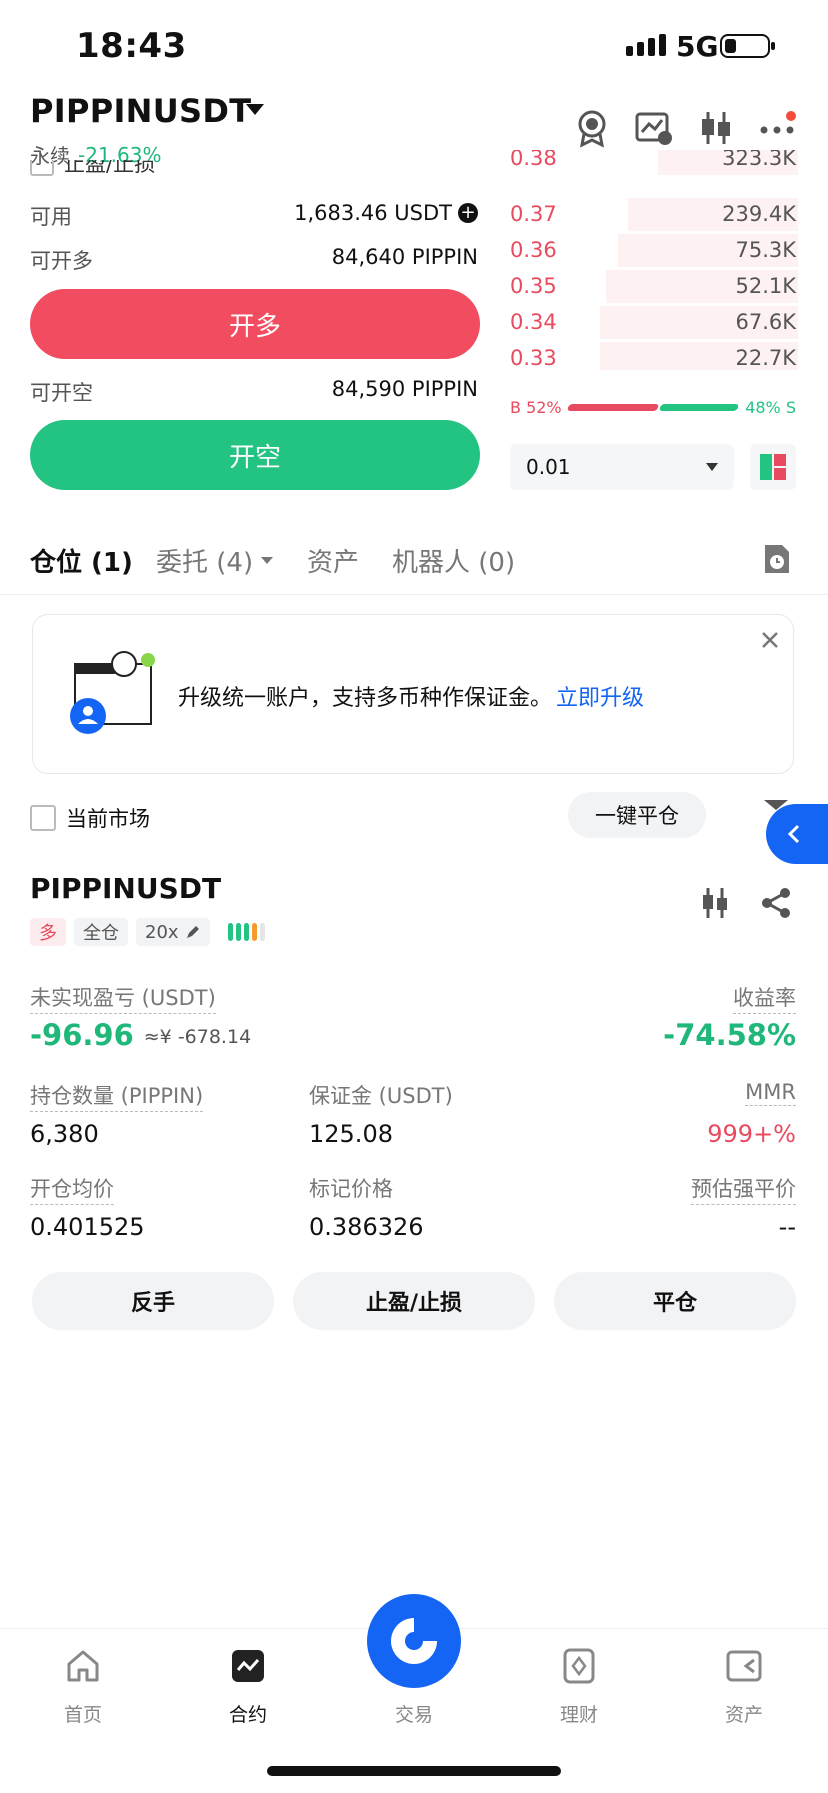 The height and width of the screenshot is (1793, 828). Describe the element at coordinates (536, 407) in the screenshot. I see `buy-ratio: B 52%` at that location.